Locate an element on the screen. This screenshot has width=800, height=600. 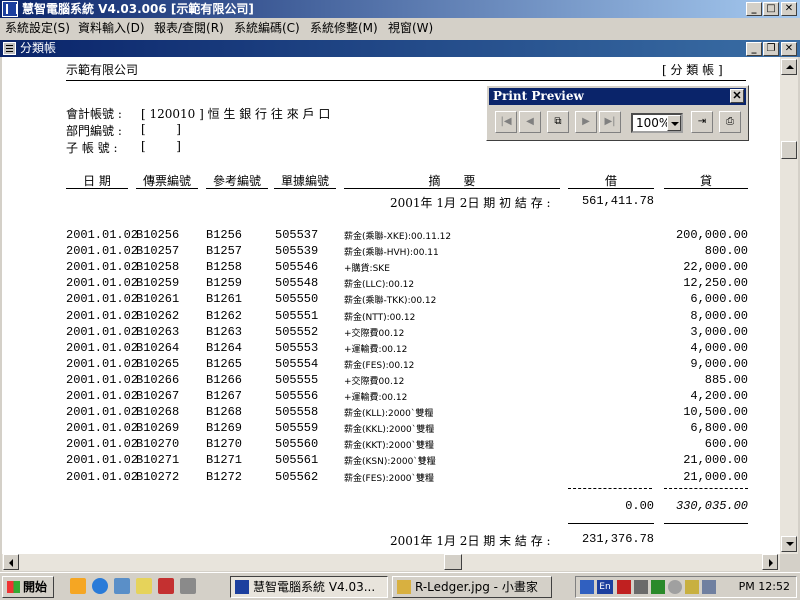
task-paint: R-Ledger.jpg - 小畫家 is located at coordinates (472, 587).